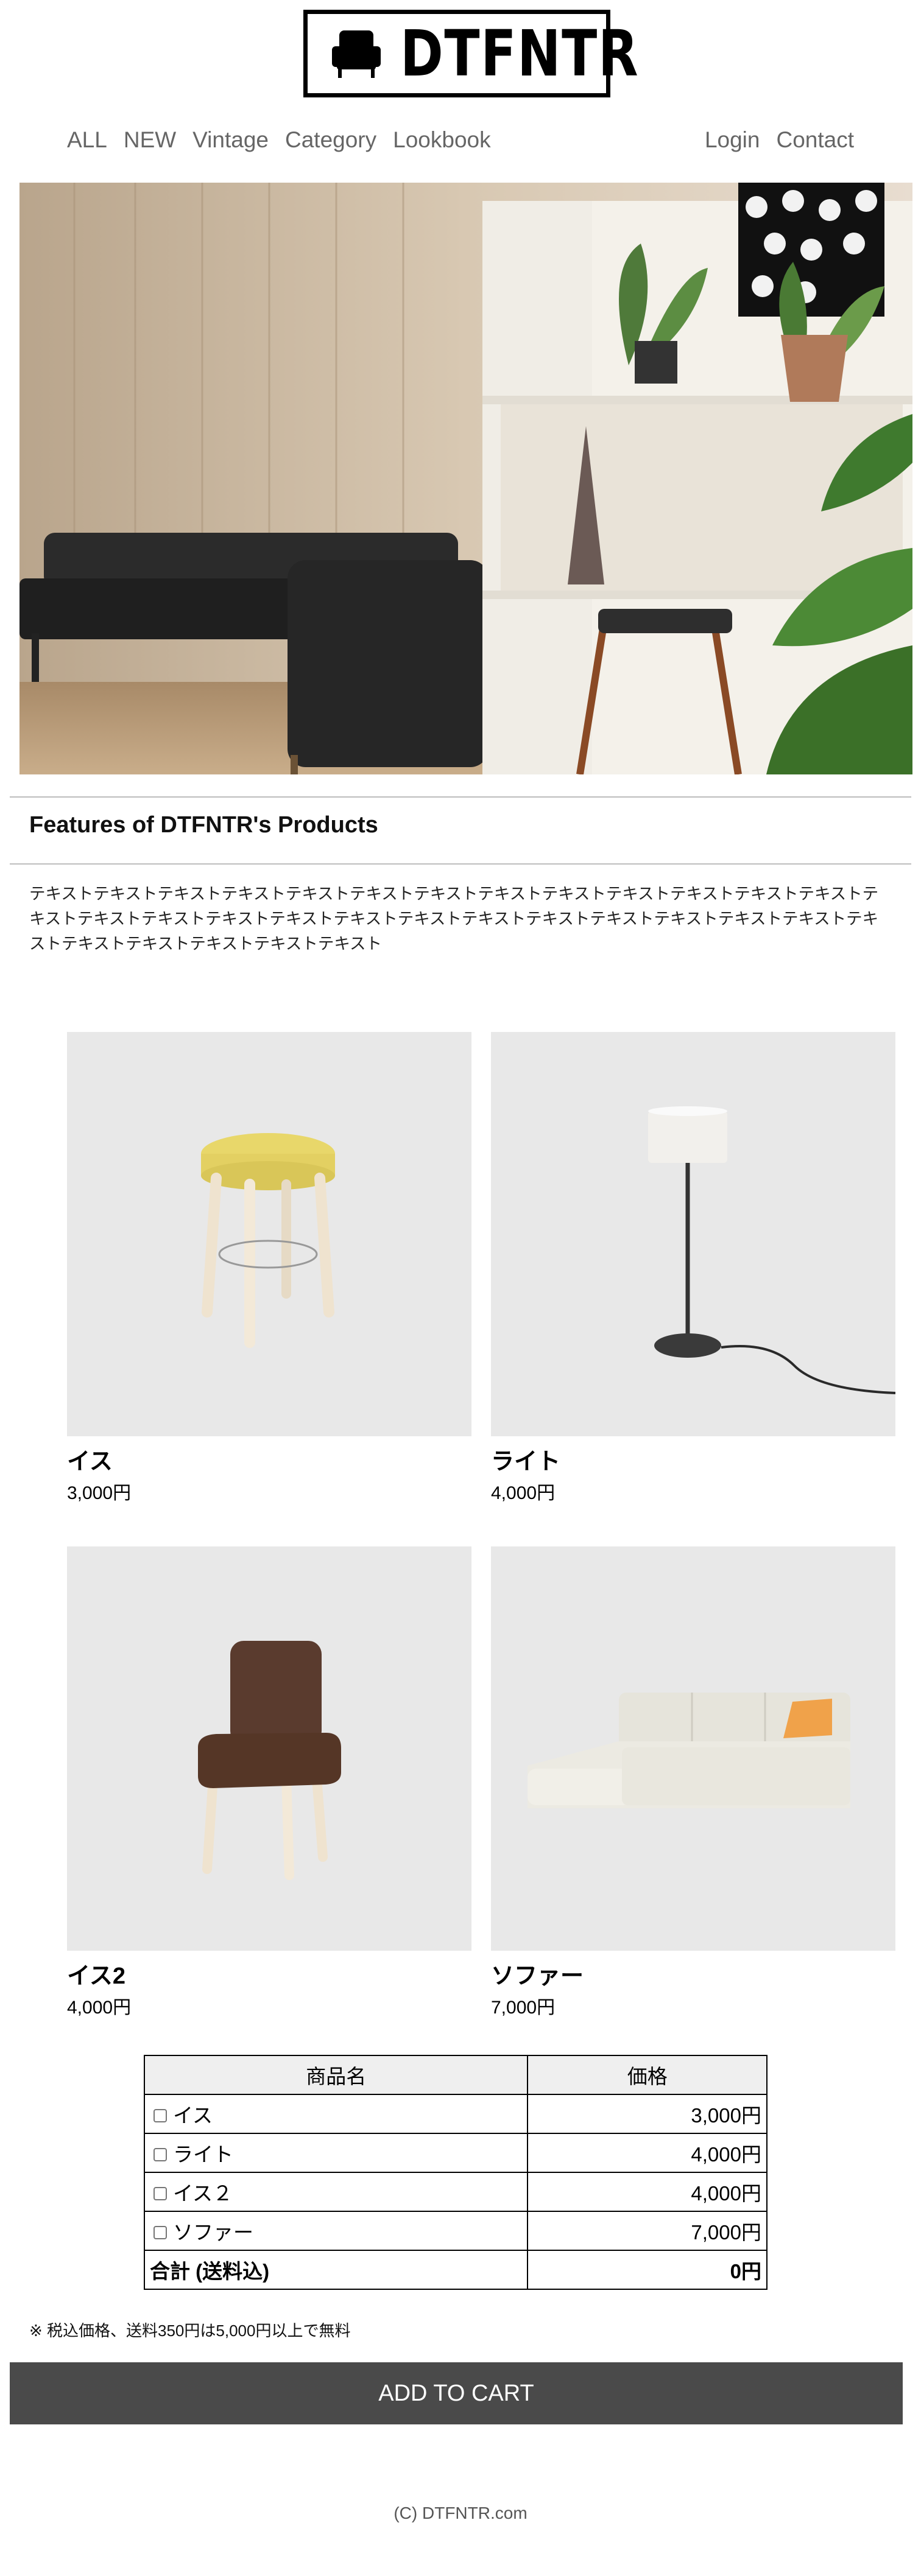 This screenshot has width=921, height=2576. I want to click on product-image-sofa, so click(693, 1749).